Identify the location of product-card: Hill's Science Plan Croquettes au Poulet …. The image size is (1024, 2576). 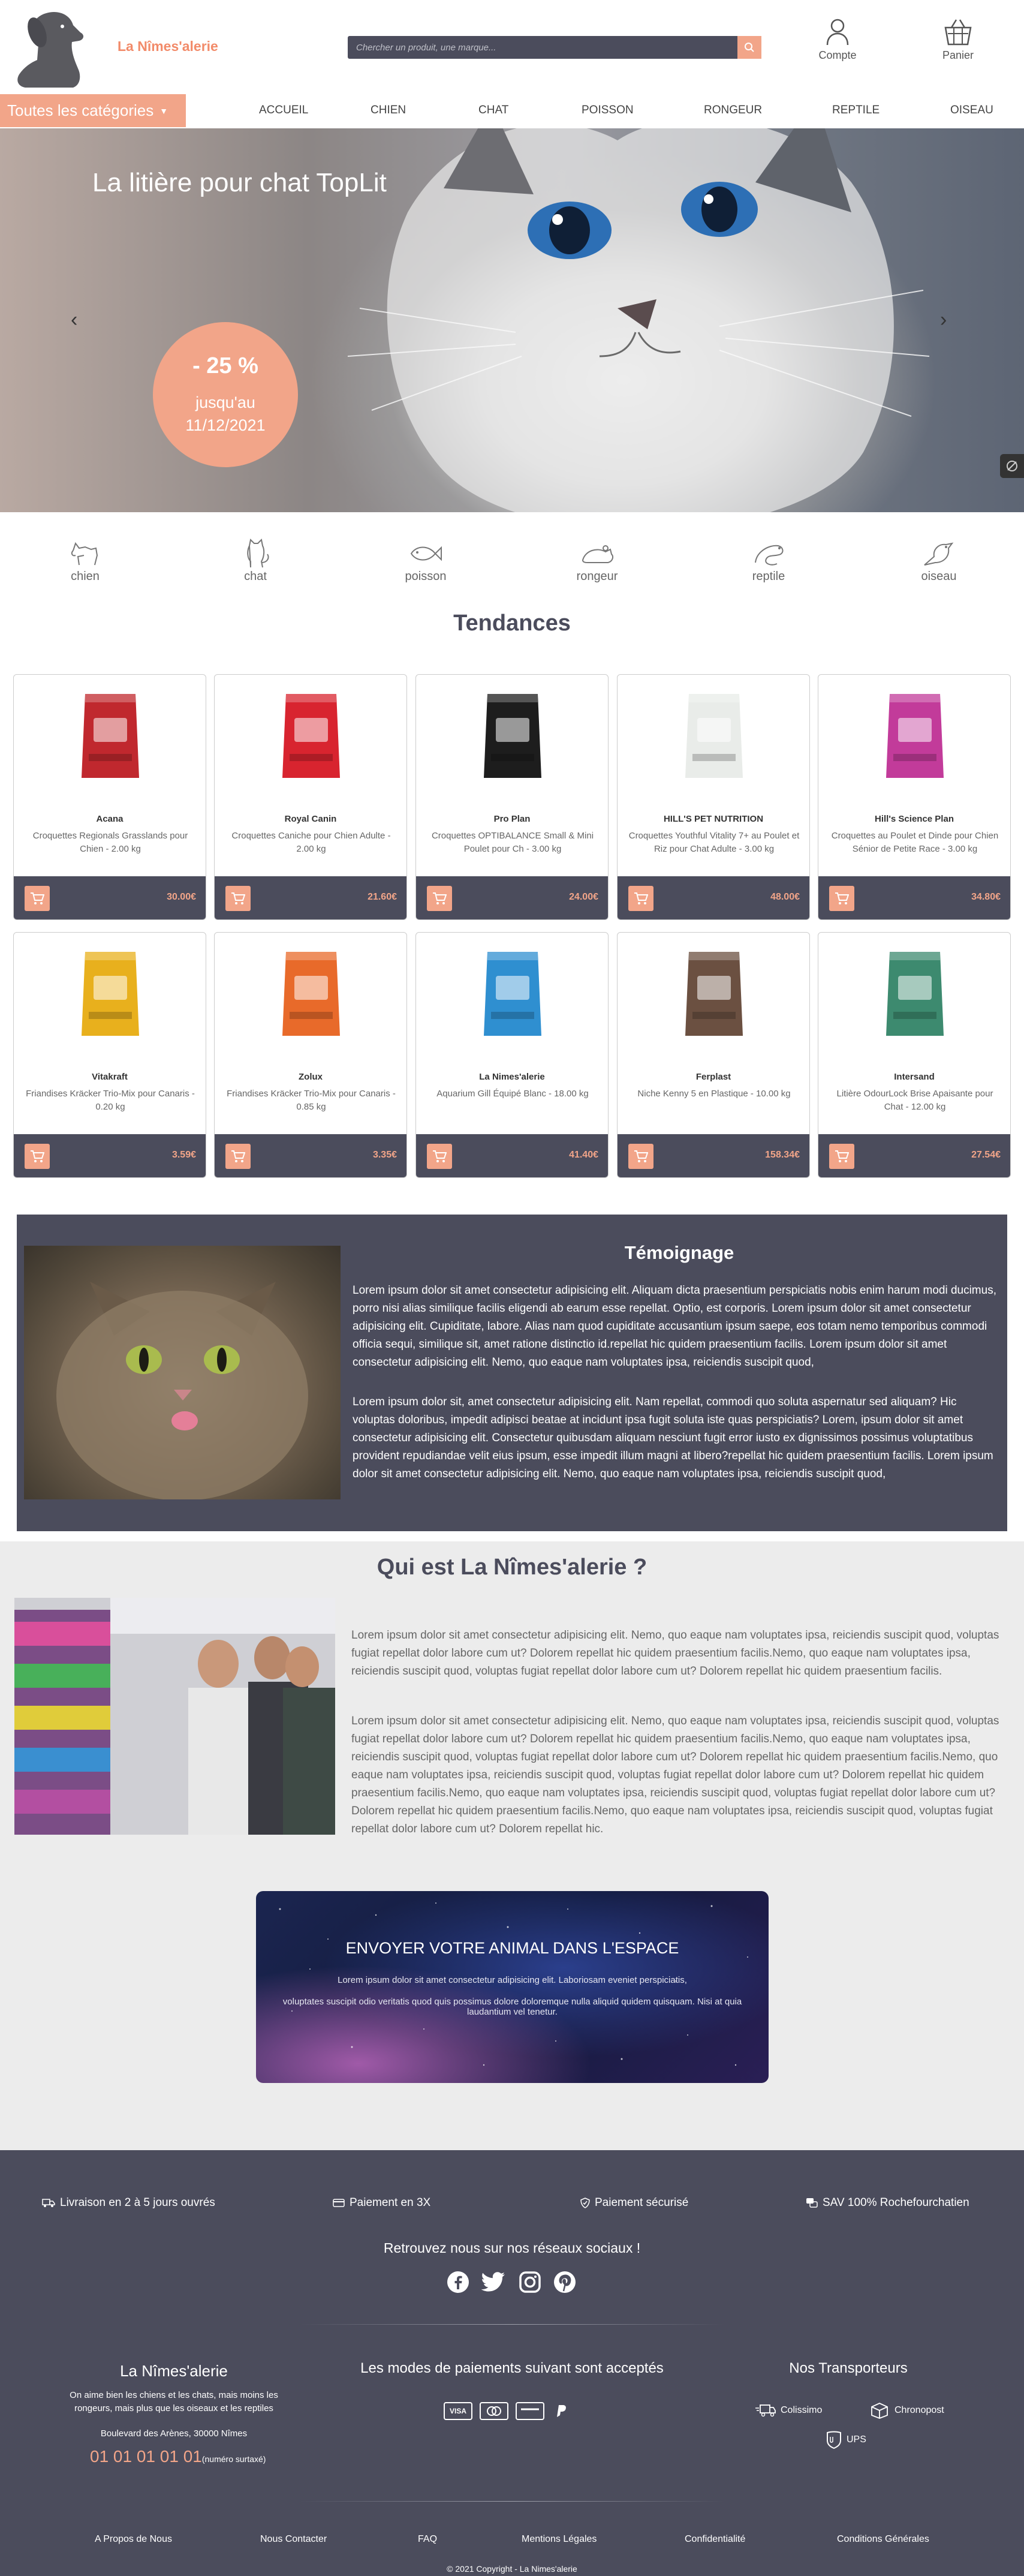
(914, 797).